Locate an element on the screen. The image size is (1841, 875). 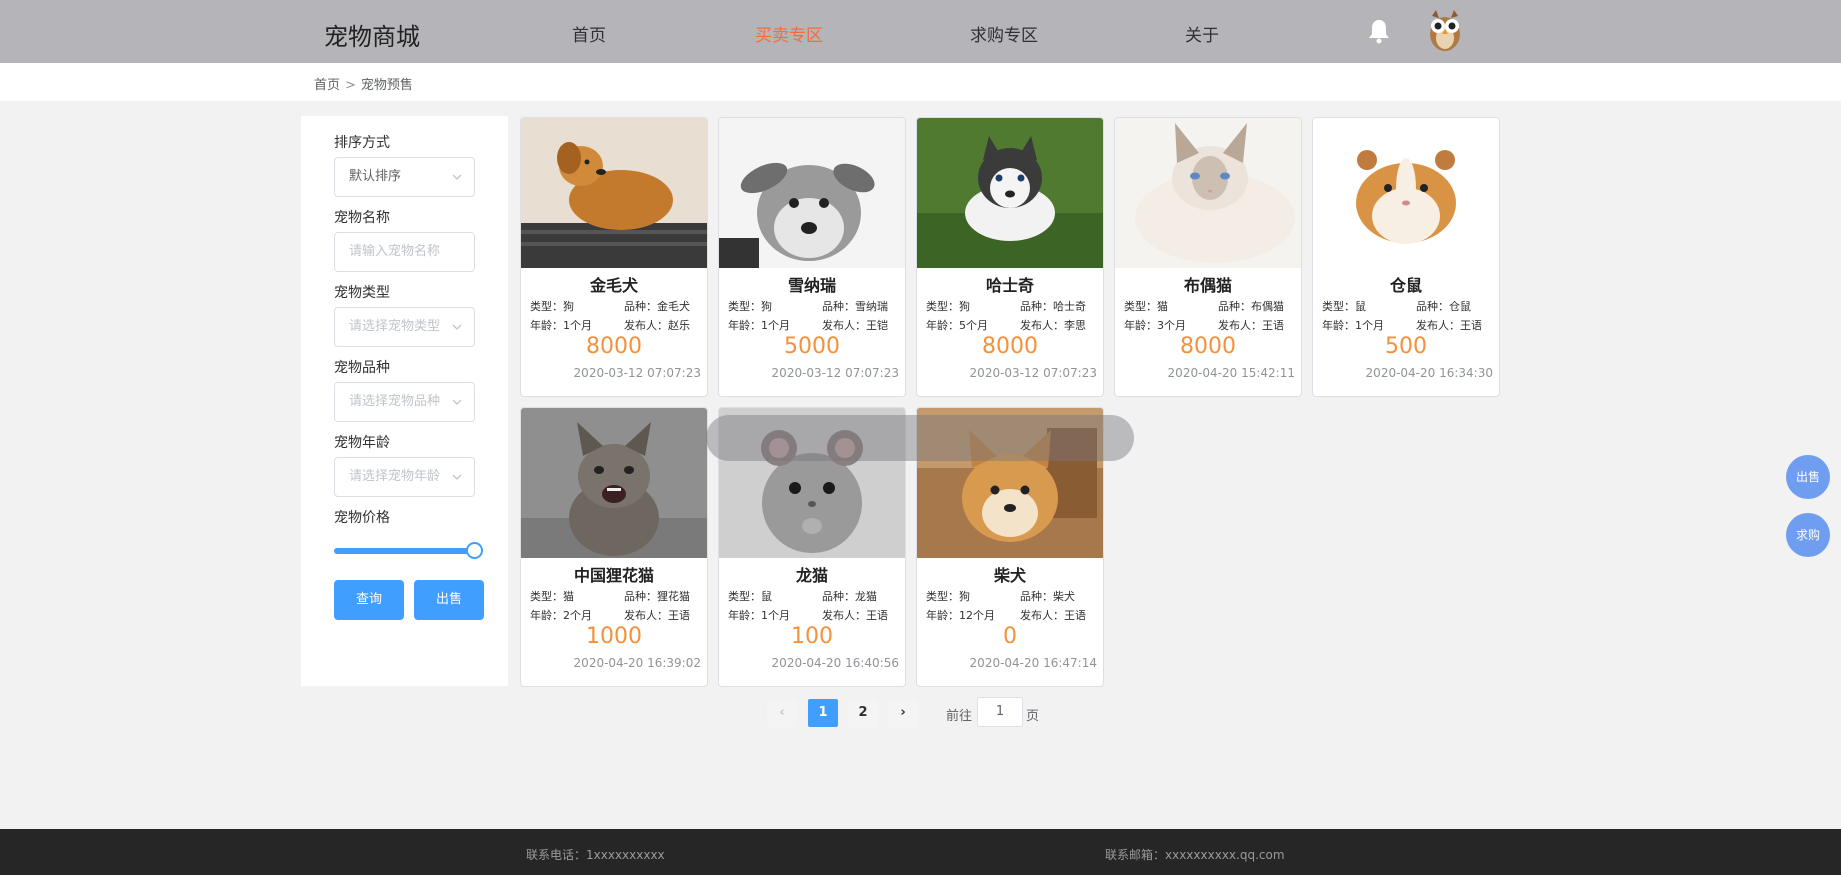
product-name: 仓鼠 is located at coordinates (1405, 285).